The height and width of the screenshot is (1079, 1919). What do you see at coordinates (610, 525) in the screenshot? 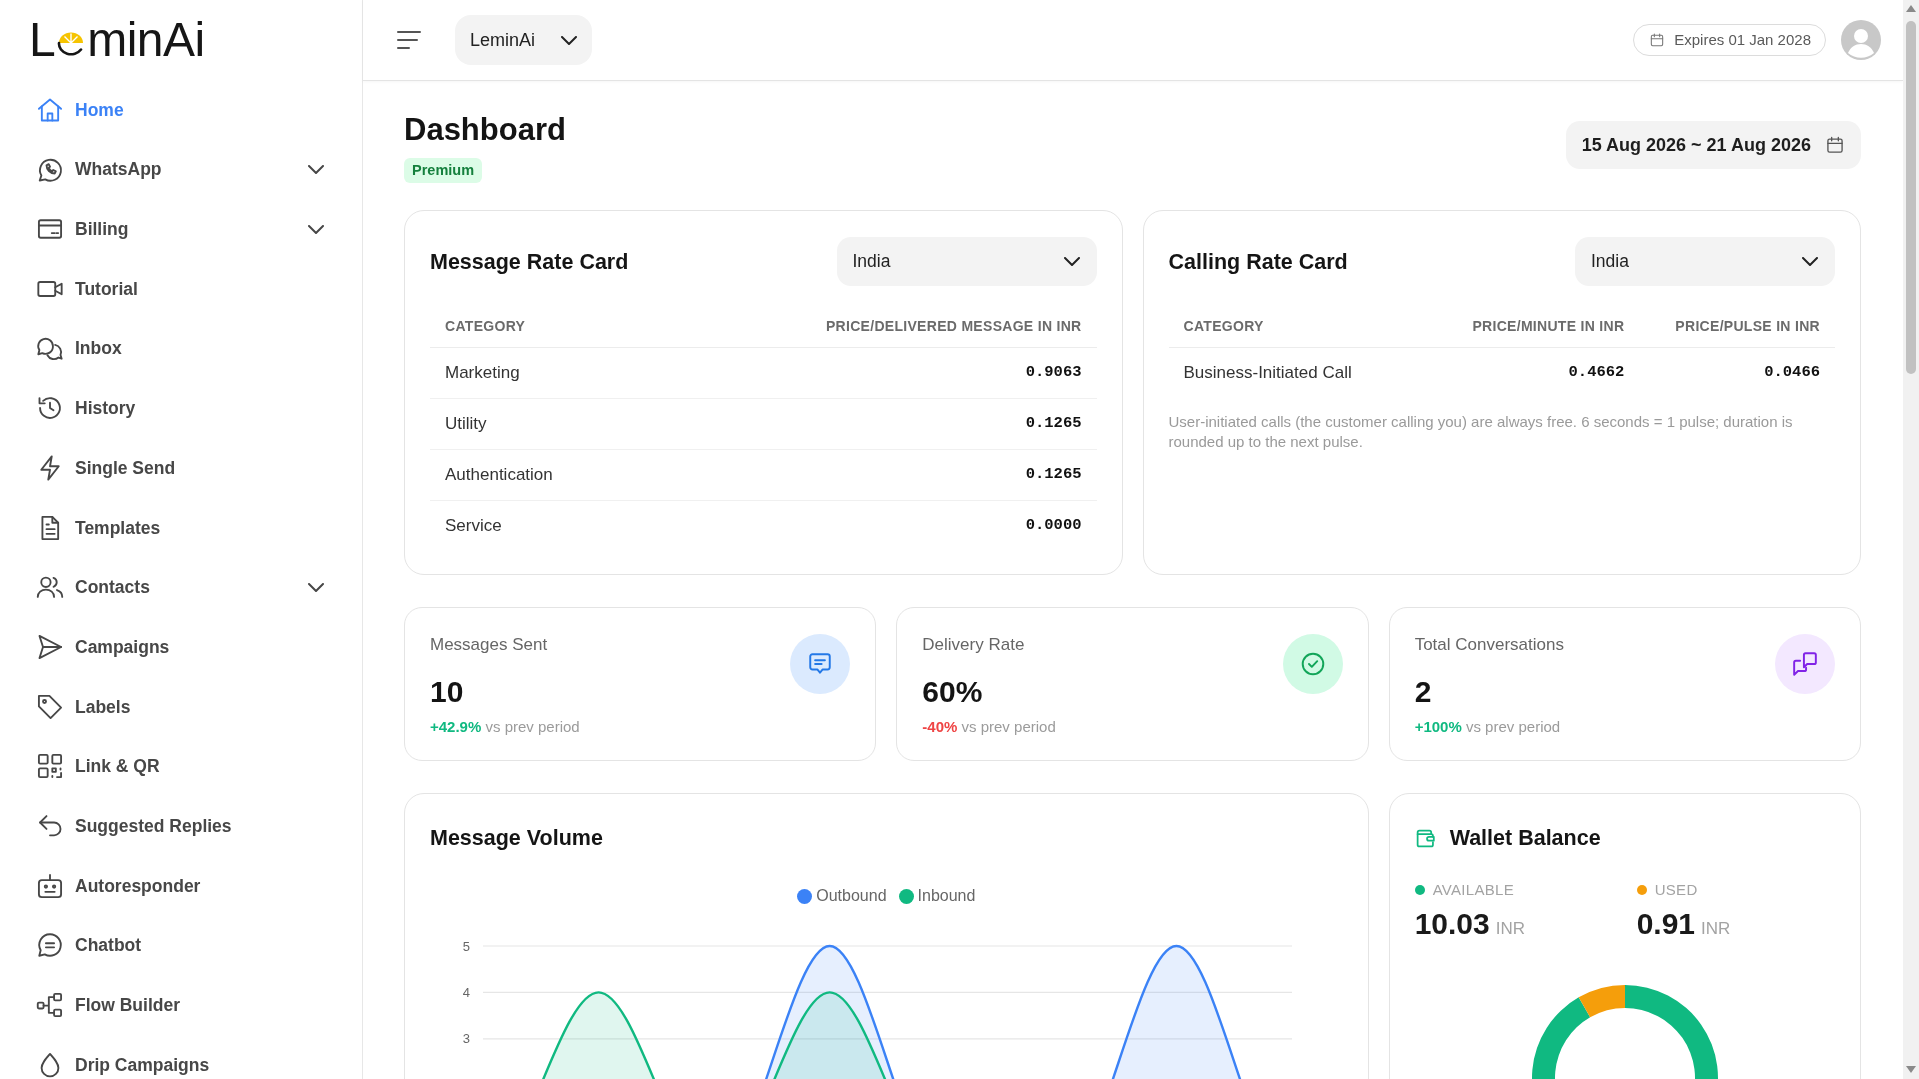
I see `table-cell: Service` at bounding box center [610, 525].